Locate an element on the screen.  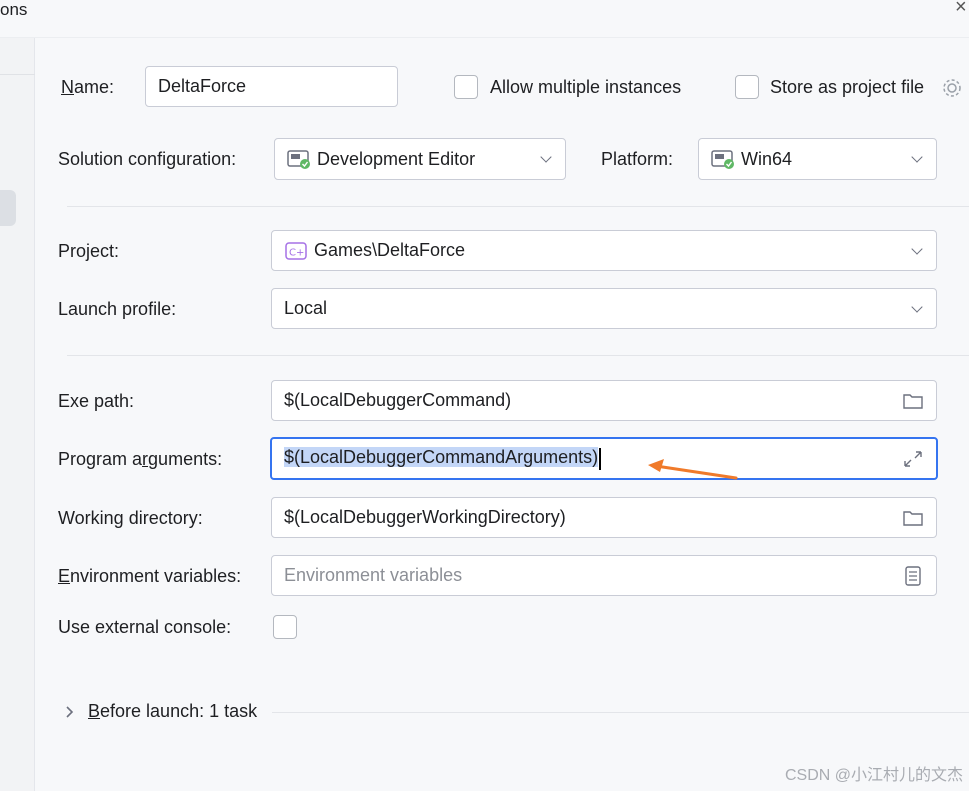
project-dropdown: C+ Games\DeltaForce is located at coordinates (604, 250).